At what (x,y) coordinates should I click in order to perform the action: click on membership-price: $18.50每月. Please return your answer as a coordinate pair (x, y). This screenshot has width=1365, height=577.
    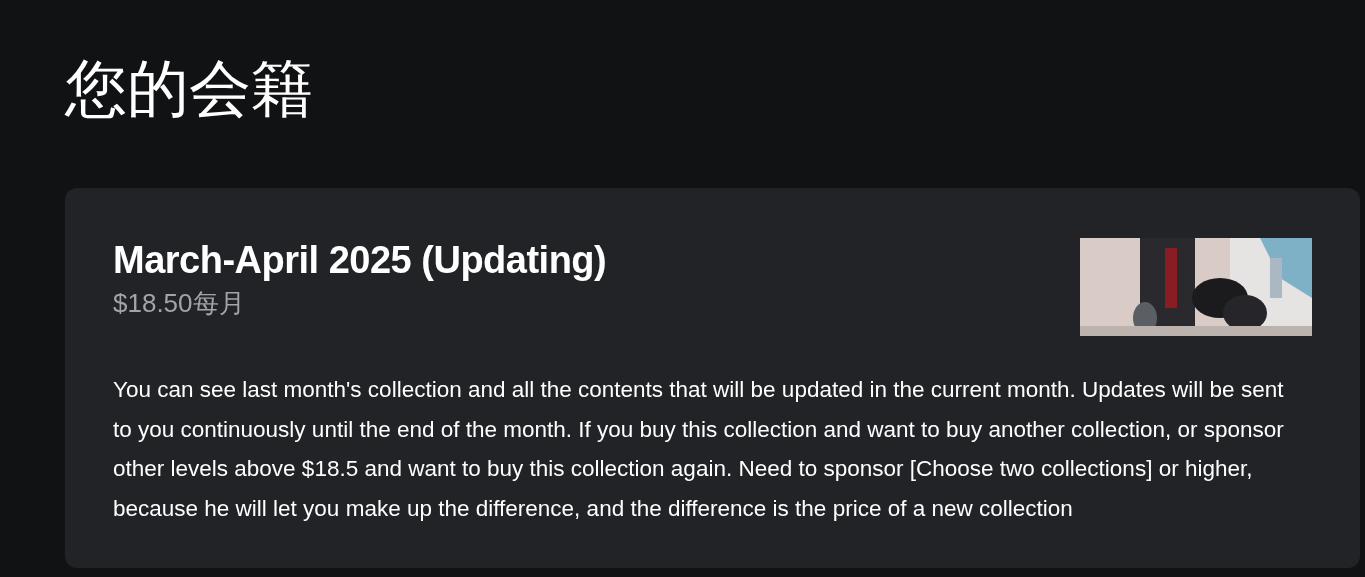
    Looking at the image, I should click on (179, 303).